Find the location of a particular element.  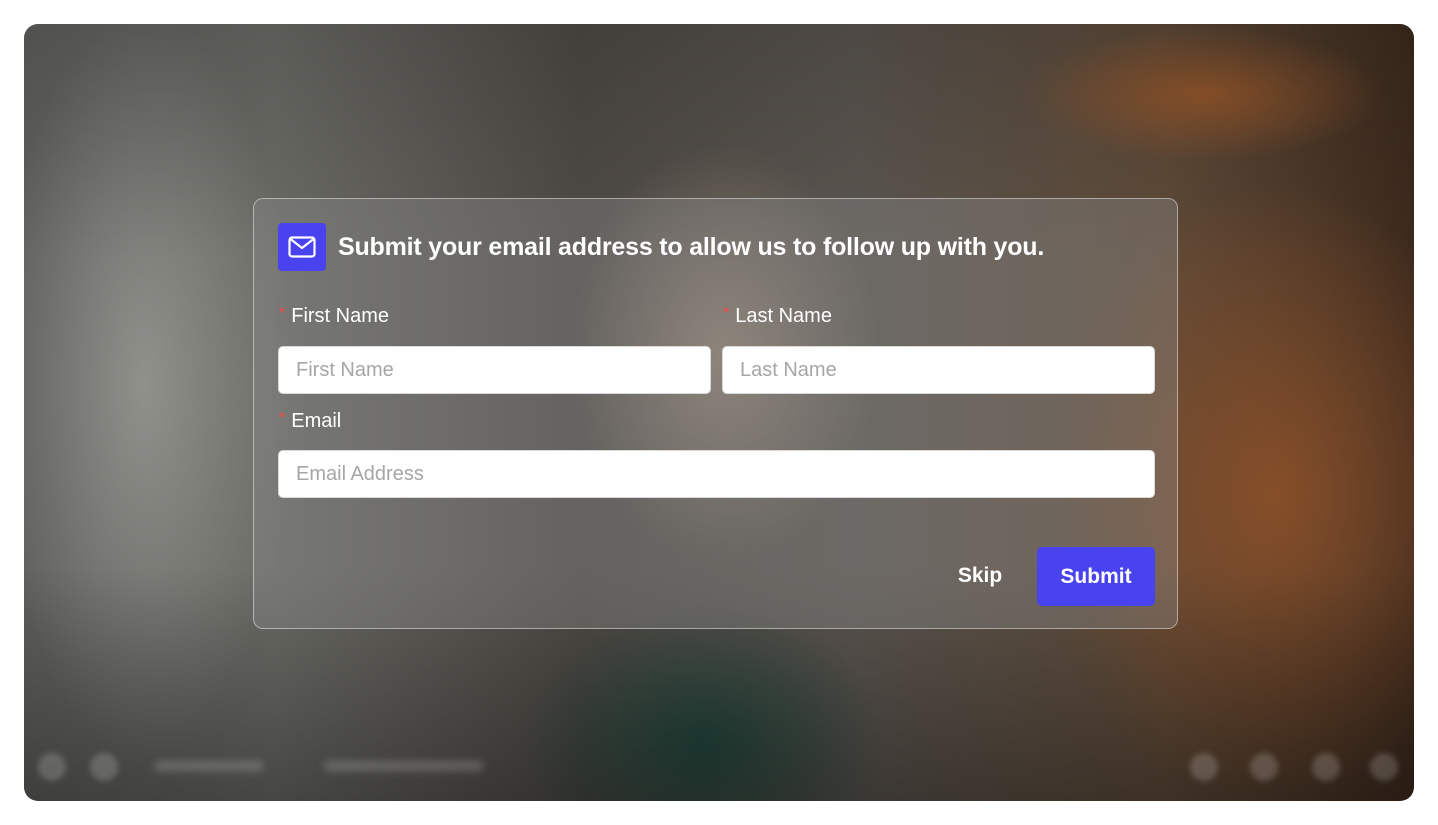

email-label: * Email is located at coordinates (310, 421).